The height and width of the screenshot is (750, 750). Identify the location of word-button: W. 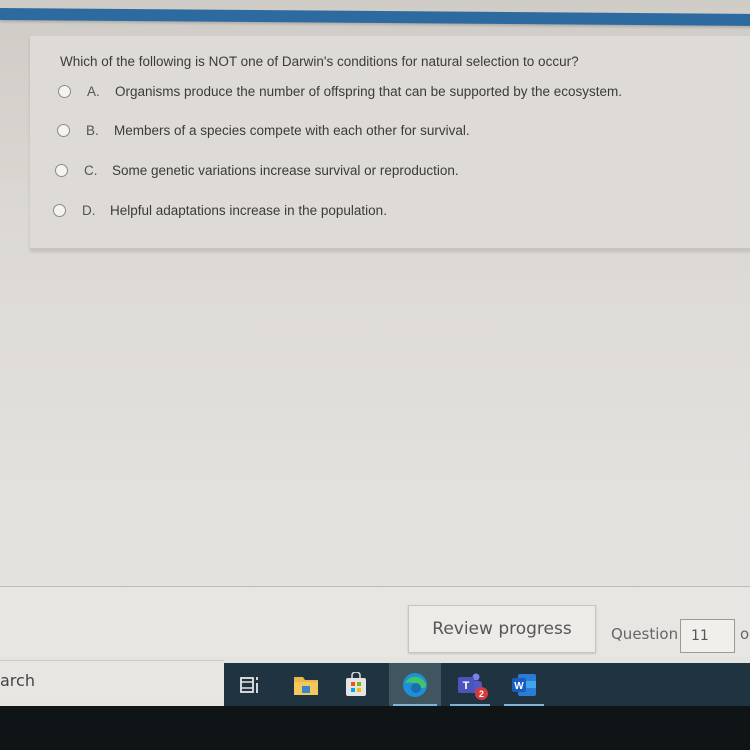
(524, 684).